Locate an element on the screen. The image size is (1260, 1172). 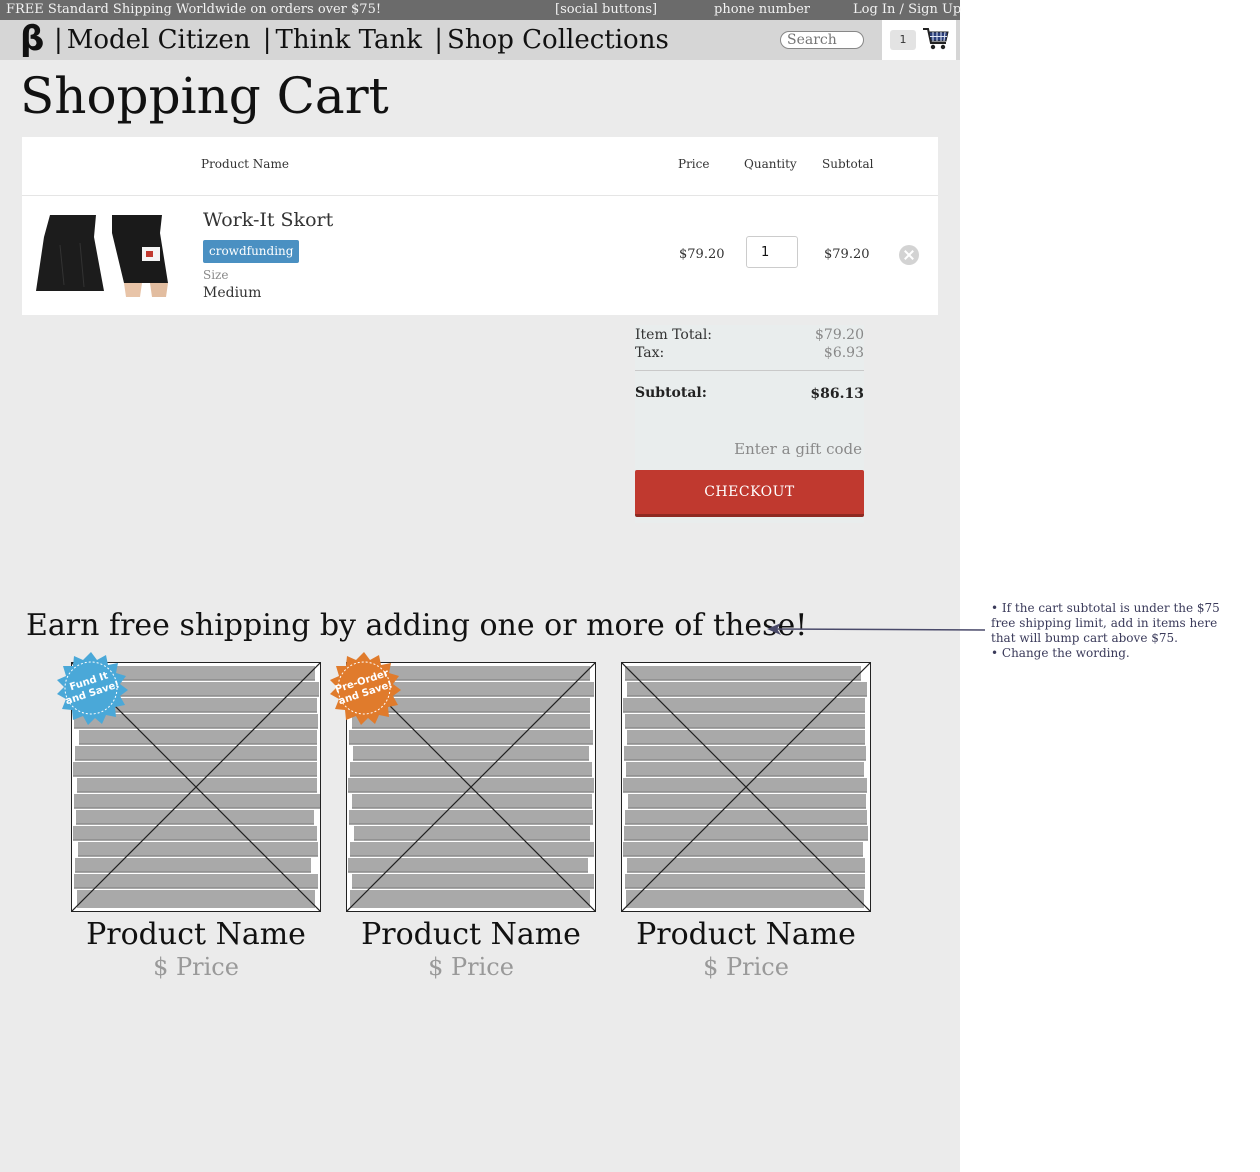
totals-divider is located at coordinates (749, 370).